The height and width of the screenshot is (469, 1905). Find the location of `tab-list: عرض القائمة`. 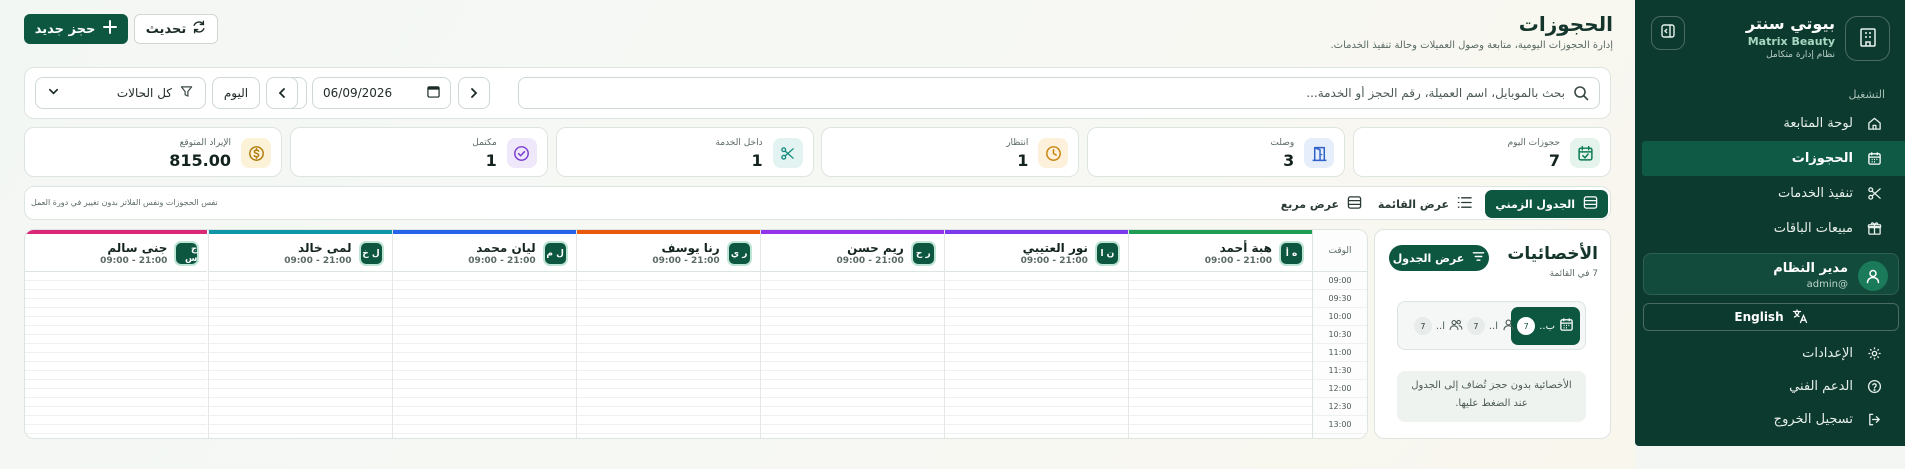

tab-list: عرض القائمة is located at coordinates (1425, 204).